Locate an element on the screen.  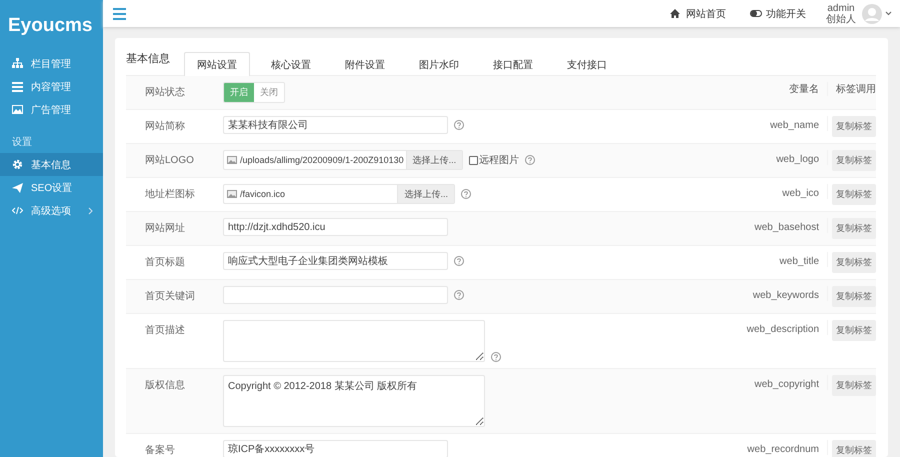
list-icon is located at coordinates (17, 86).